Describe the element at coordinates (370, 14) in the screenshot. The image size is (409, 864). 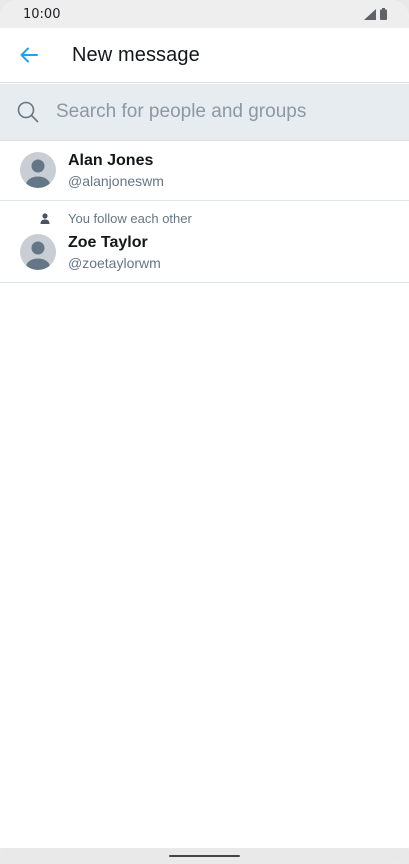
I see `signal-icon` at that location.